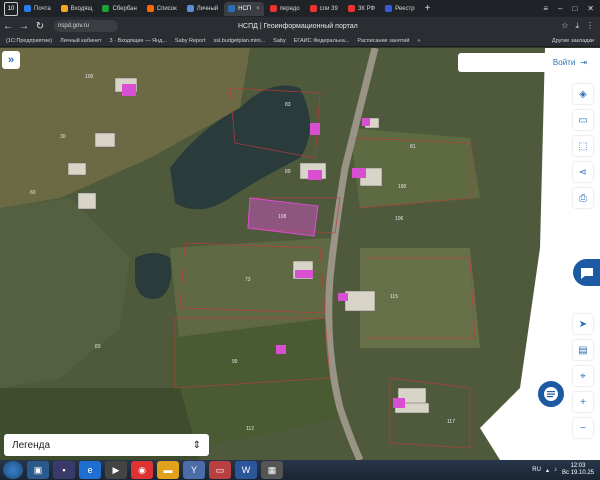  What do you see at coordinates (273, 8) in the screenshot?
I see `yandex-icon` at bounding box center [273, 8].